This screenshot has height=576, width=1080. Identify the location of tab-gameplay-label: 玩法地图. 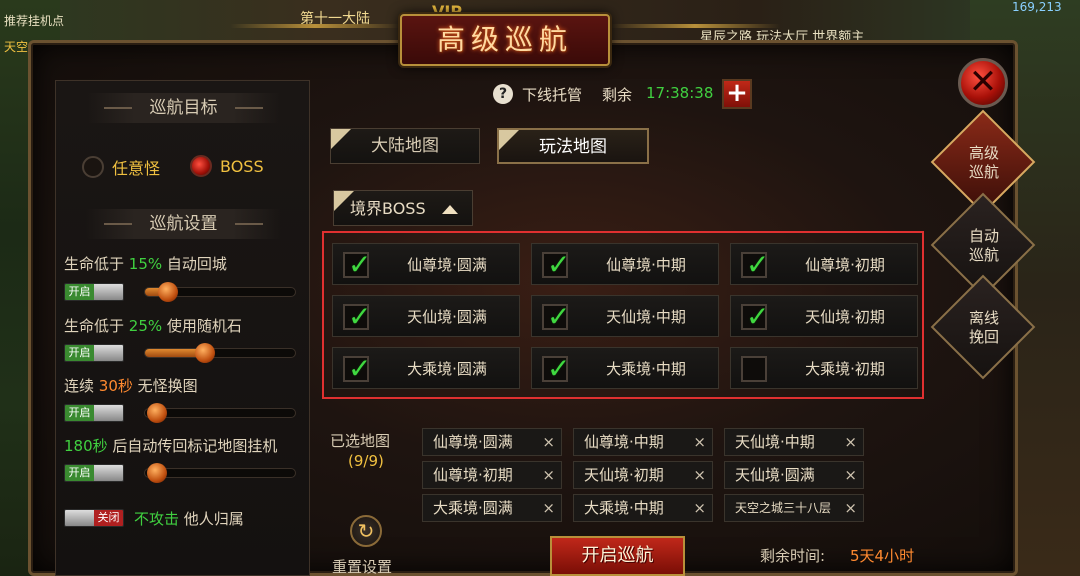
(573, 147).